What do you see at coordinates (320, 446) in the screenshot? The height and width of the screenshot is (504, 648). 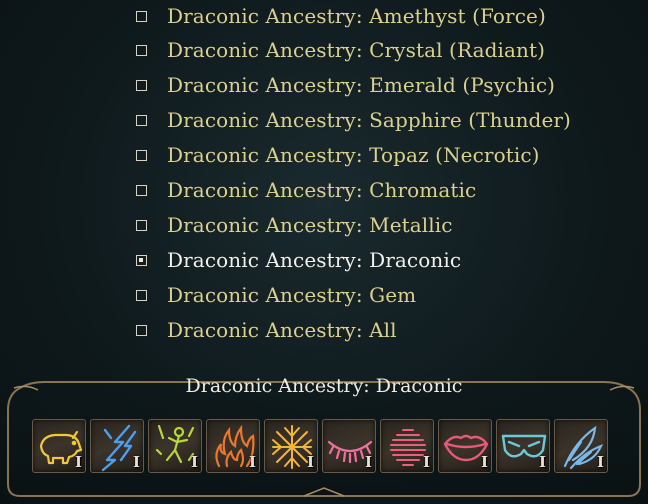 I see `spell-slot-row: I I I I I I I I I I` at bounding box center [320, 446].